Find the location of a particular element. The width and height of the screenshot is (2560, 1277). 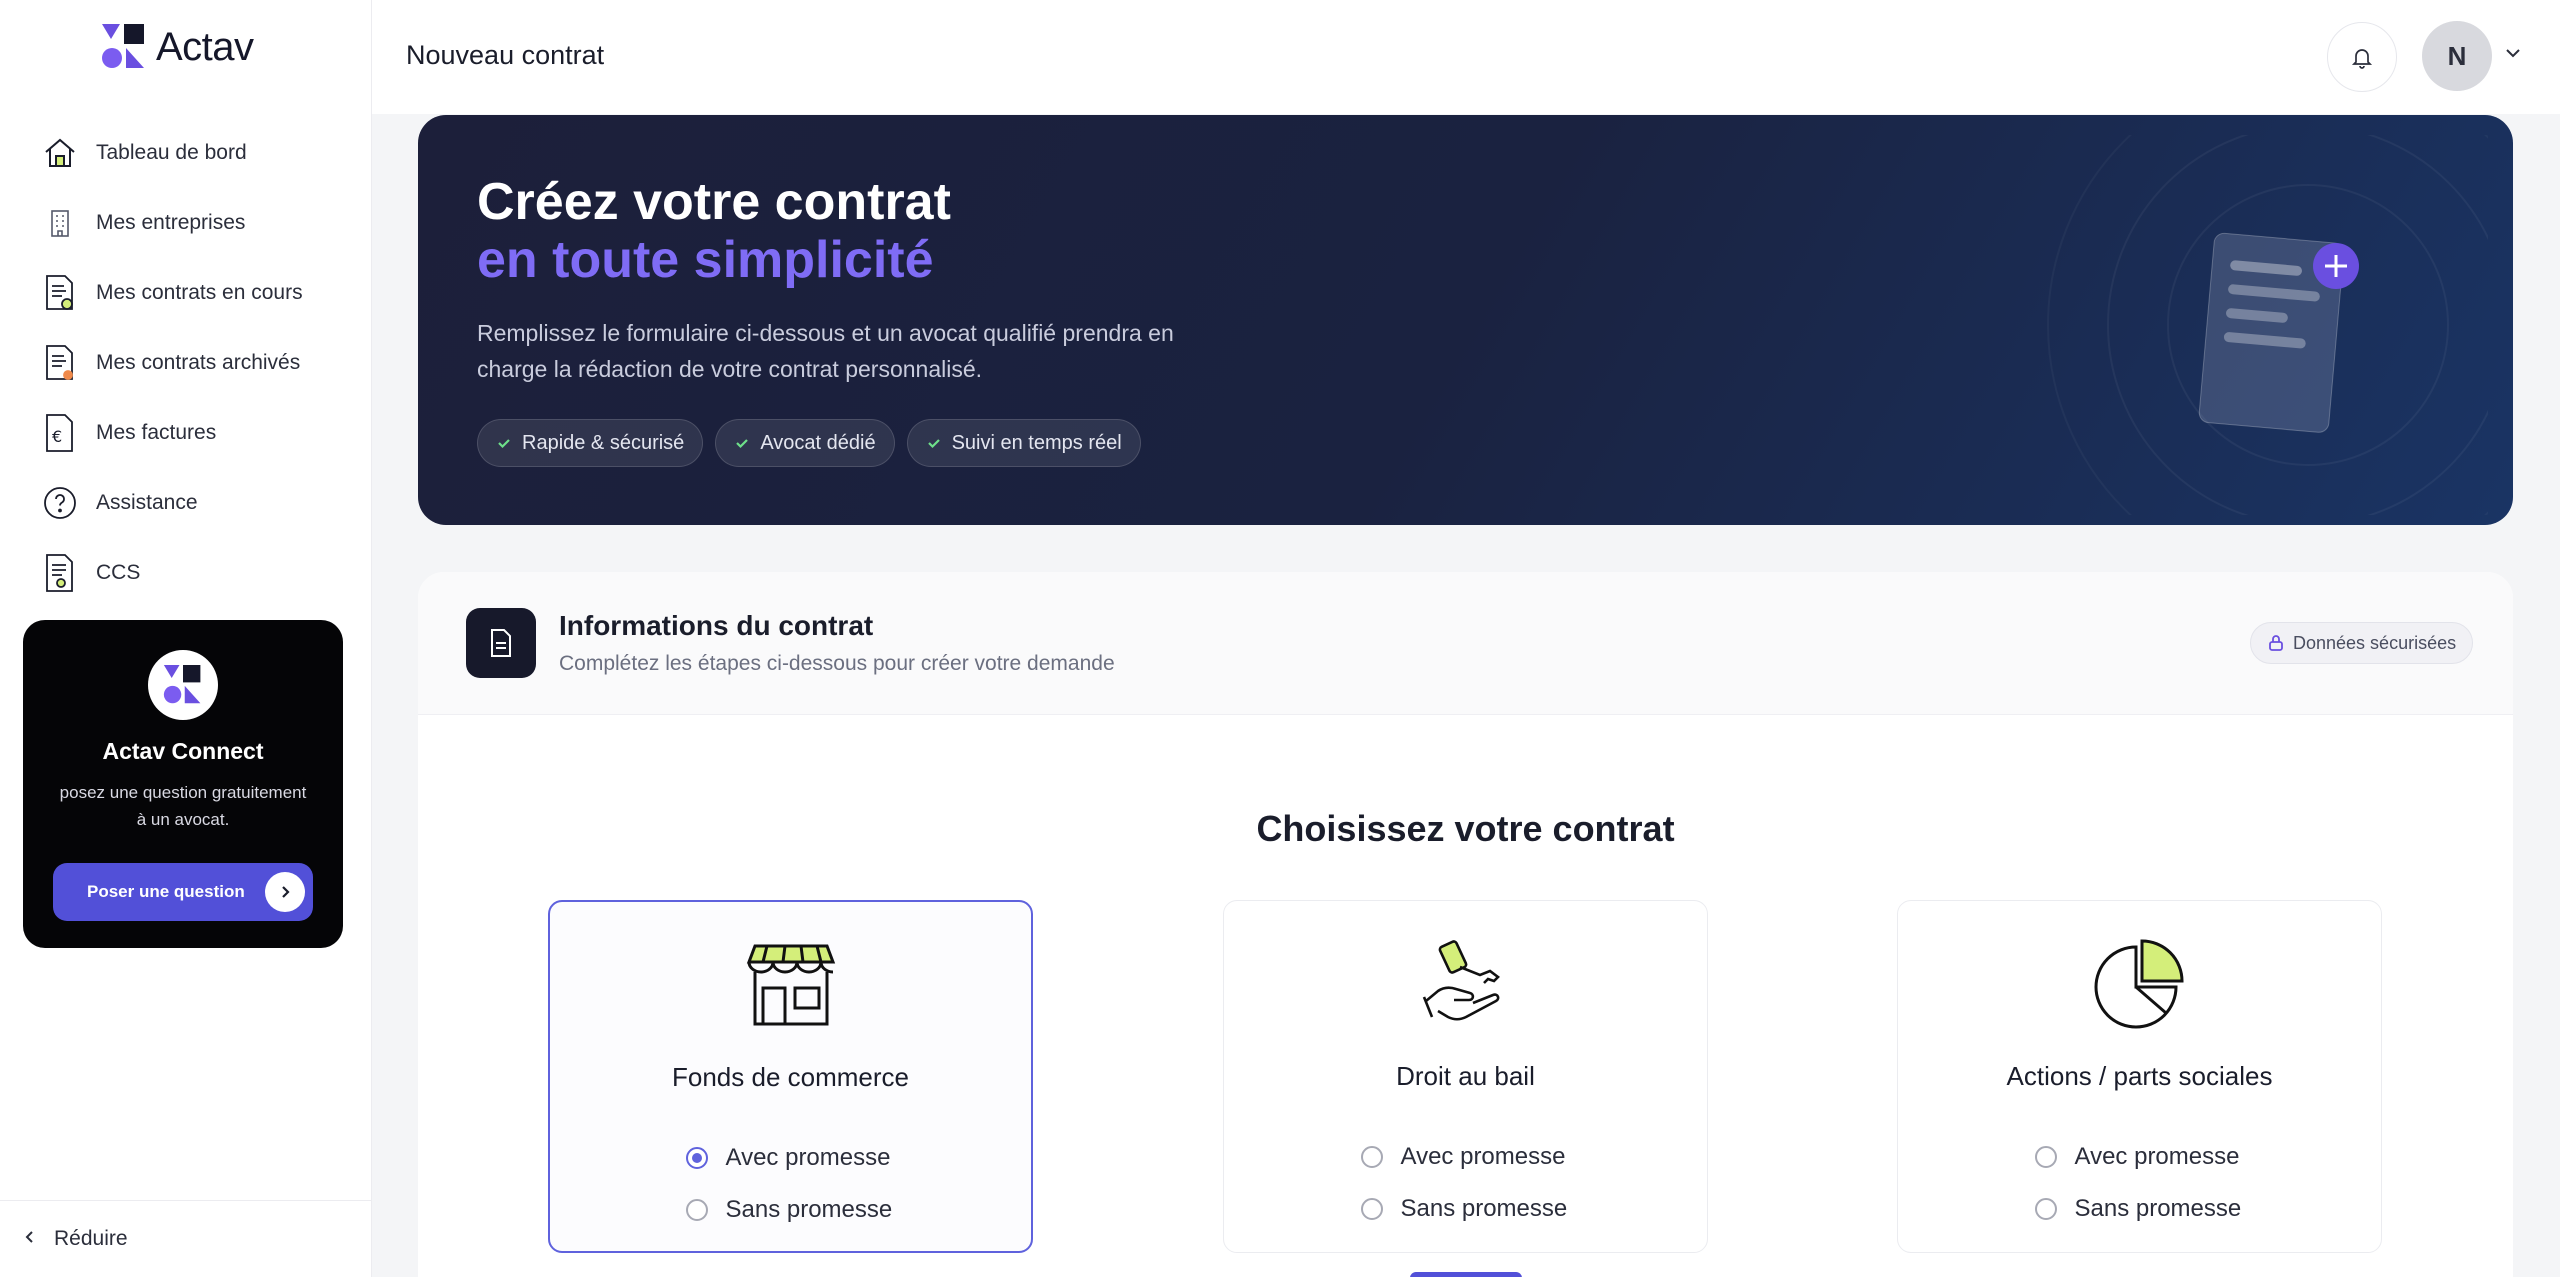

sidebar-item-label: CCS is located at coordinates (118, 572).